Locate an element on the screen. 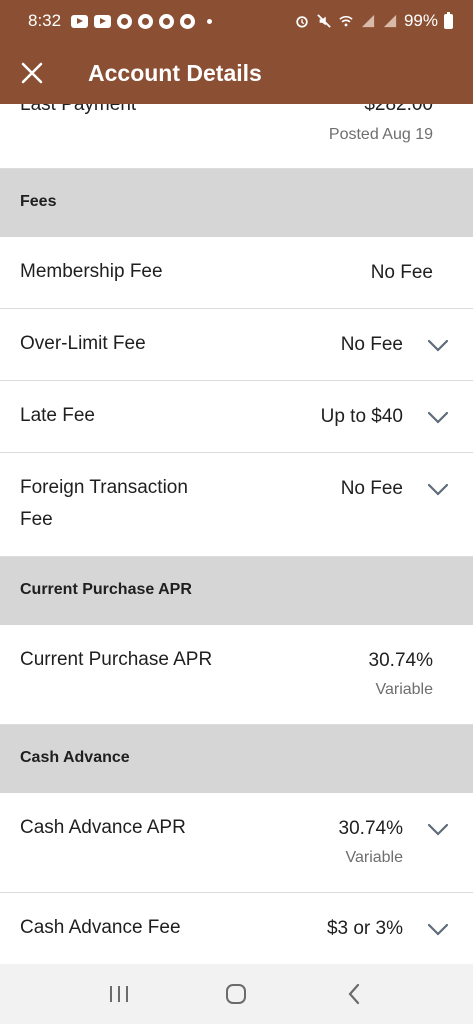 The width and height of the screenshot is (473, 1024). system-nav-bar is located at coordinates (236, 994).